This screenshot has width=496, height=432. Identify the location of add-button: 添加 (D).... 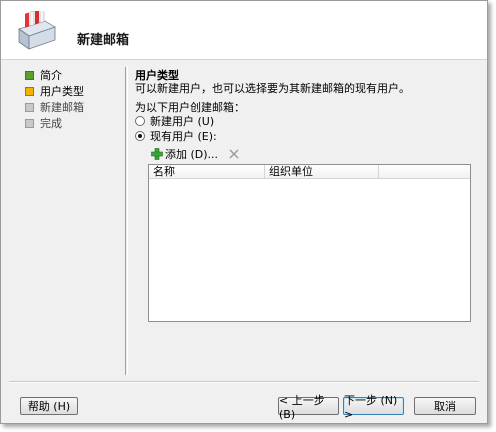
(184, 154).